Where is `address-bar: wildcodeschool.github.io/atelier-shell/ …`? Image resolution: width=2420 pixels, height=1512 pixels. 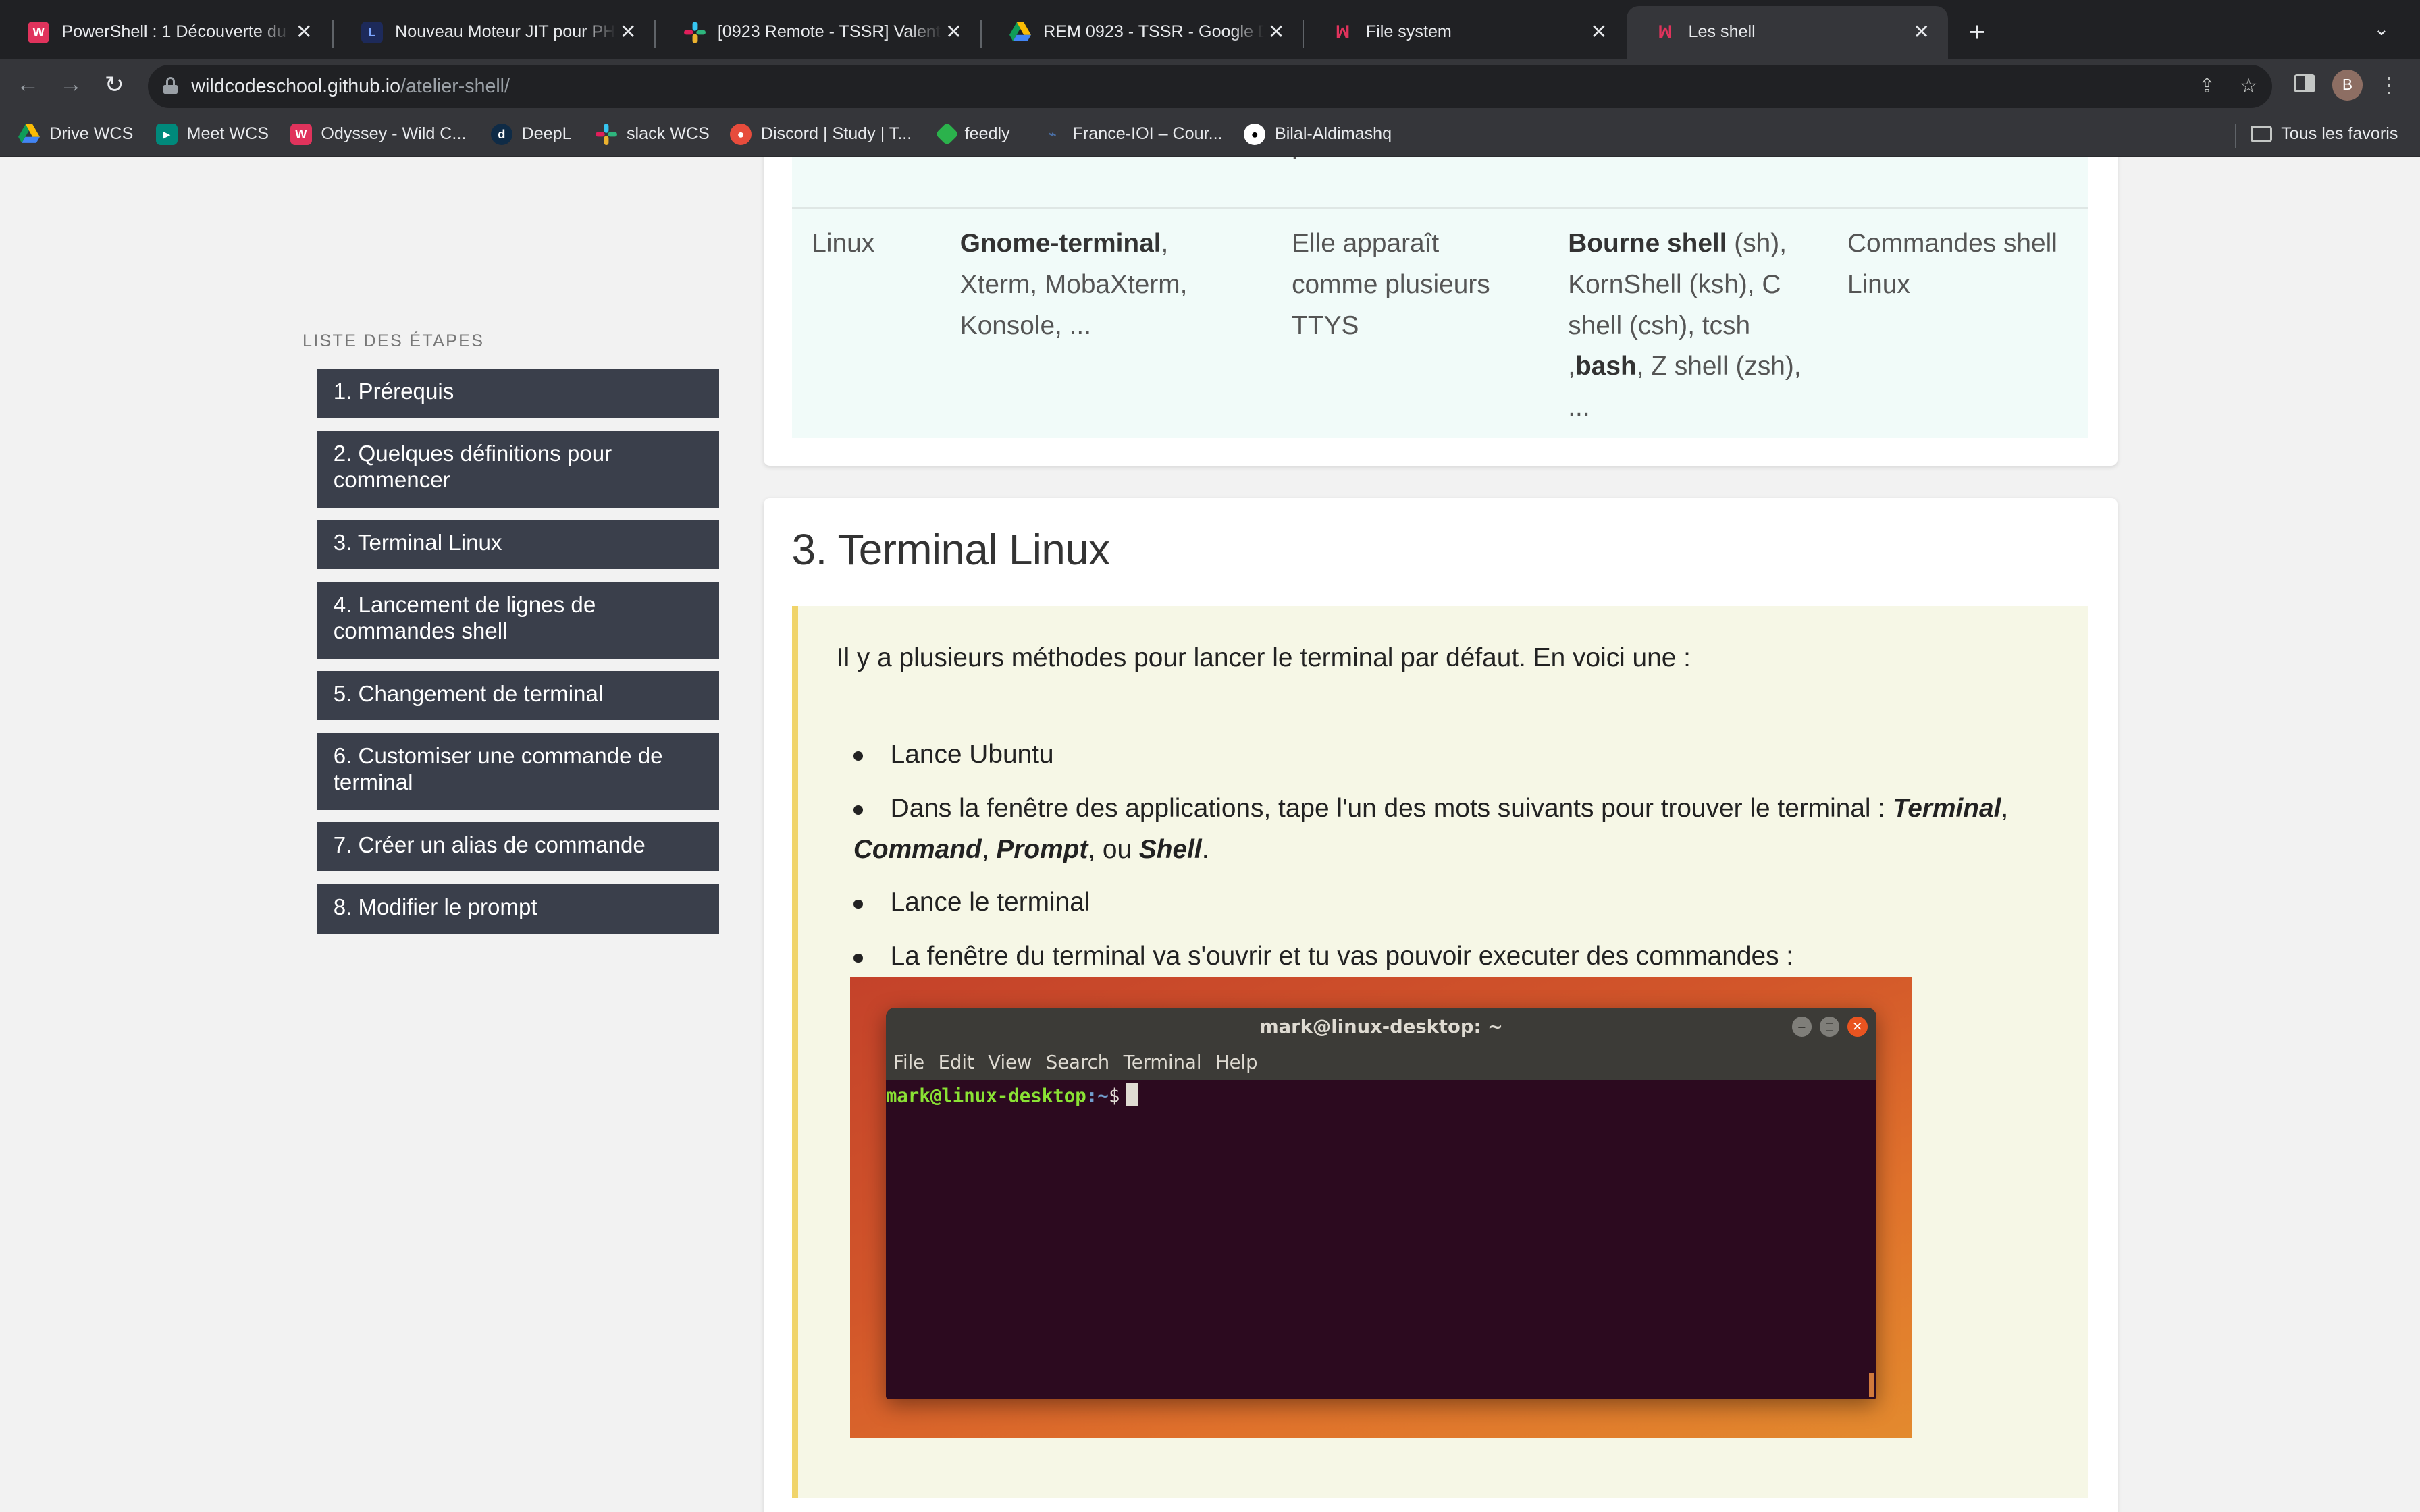 address-bar: wildcodeschool.github.io/atelier-shell/ … is located at coordinates (1210, 86).